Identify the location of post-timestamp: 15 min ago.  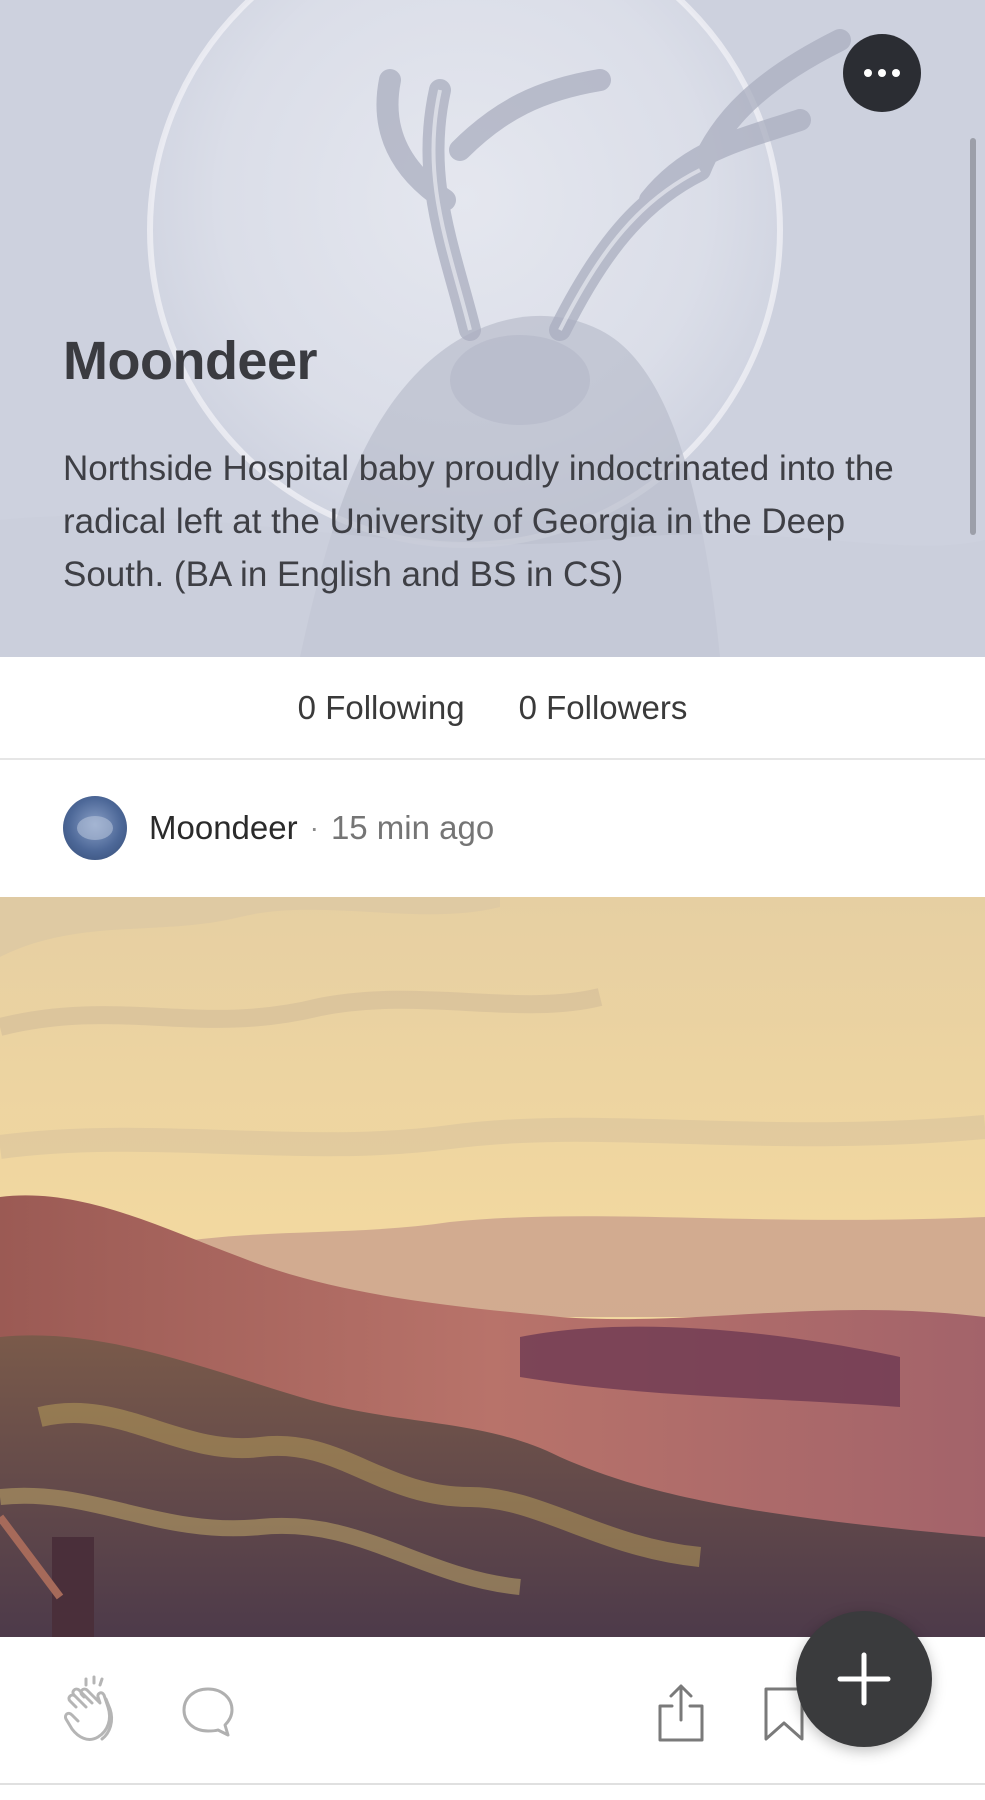
(412, 827).